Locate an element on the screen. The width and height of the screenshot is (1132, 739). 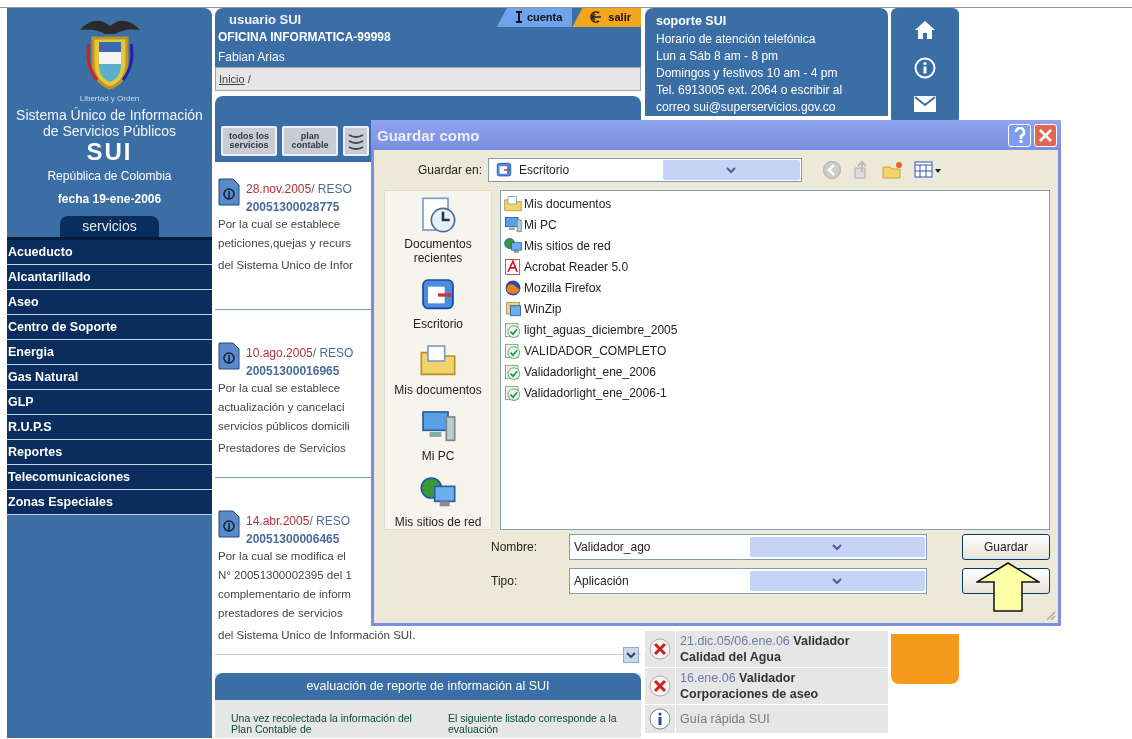
header-tab: cuenta is located at coordinates (534, 17).